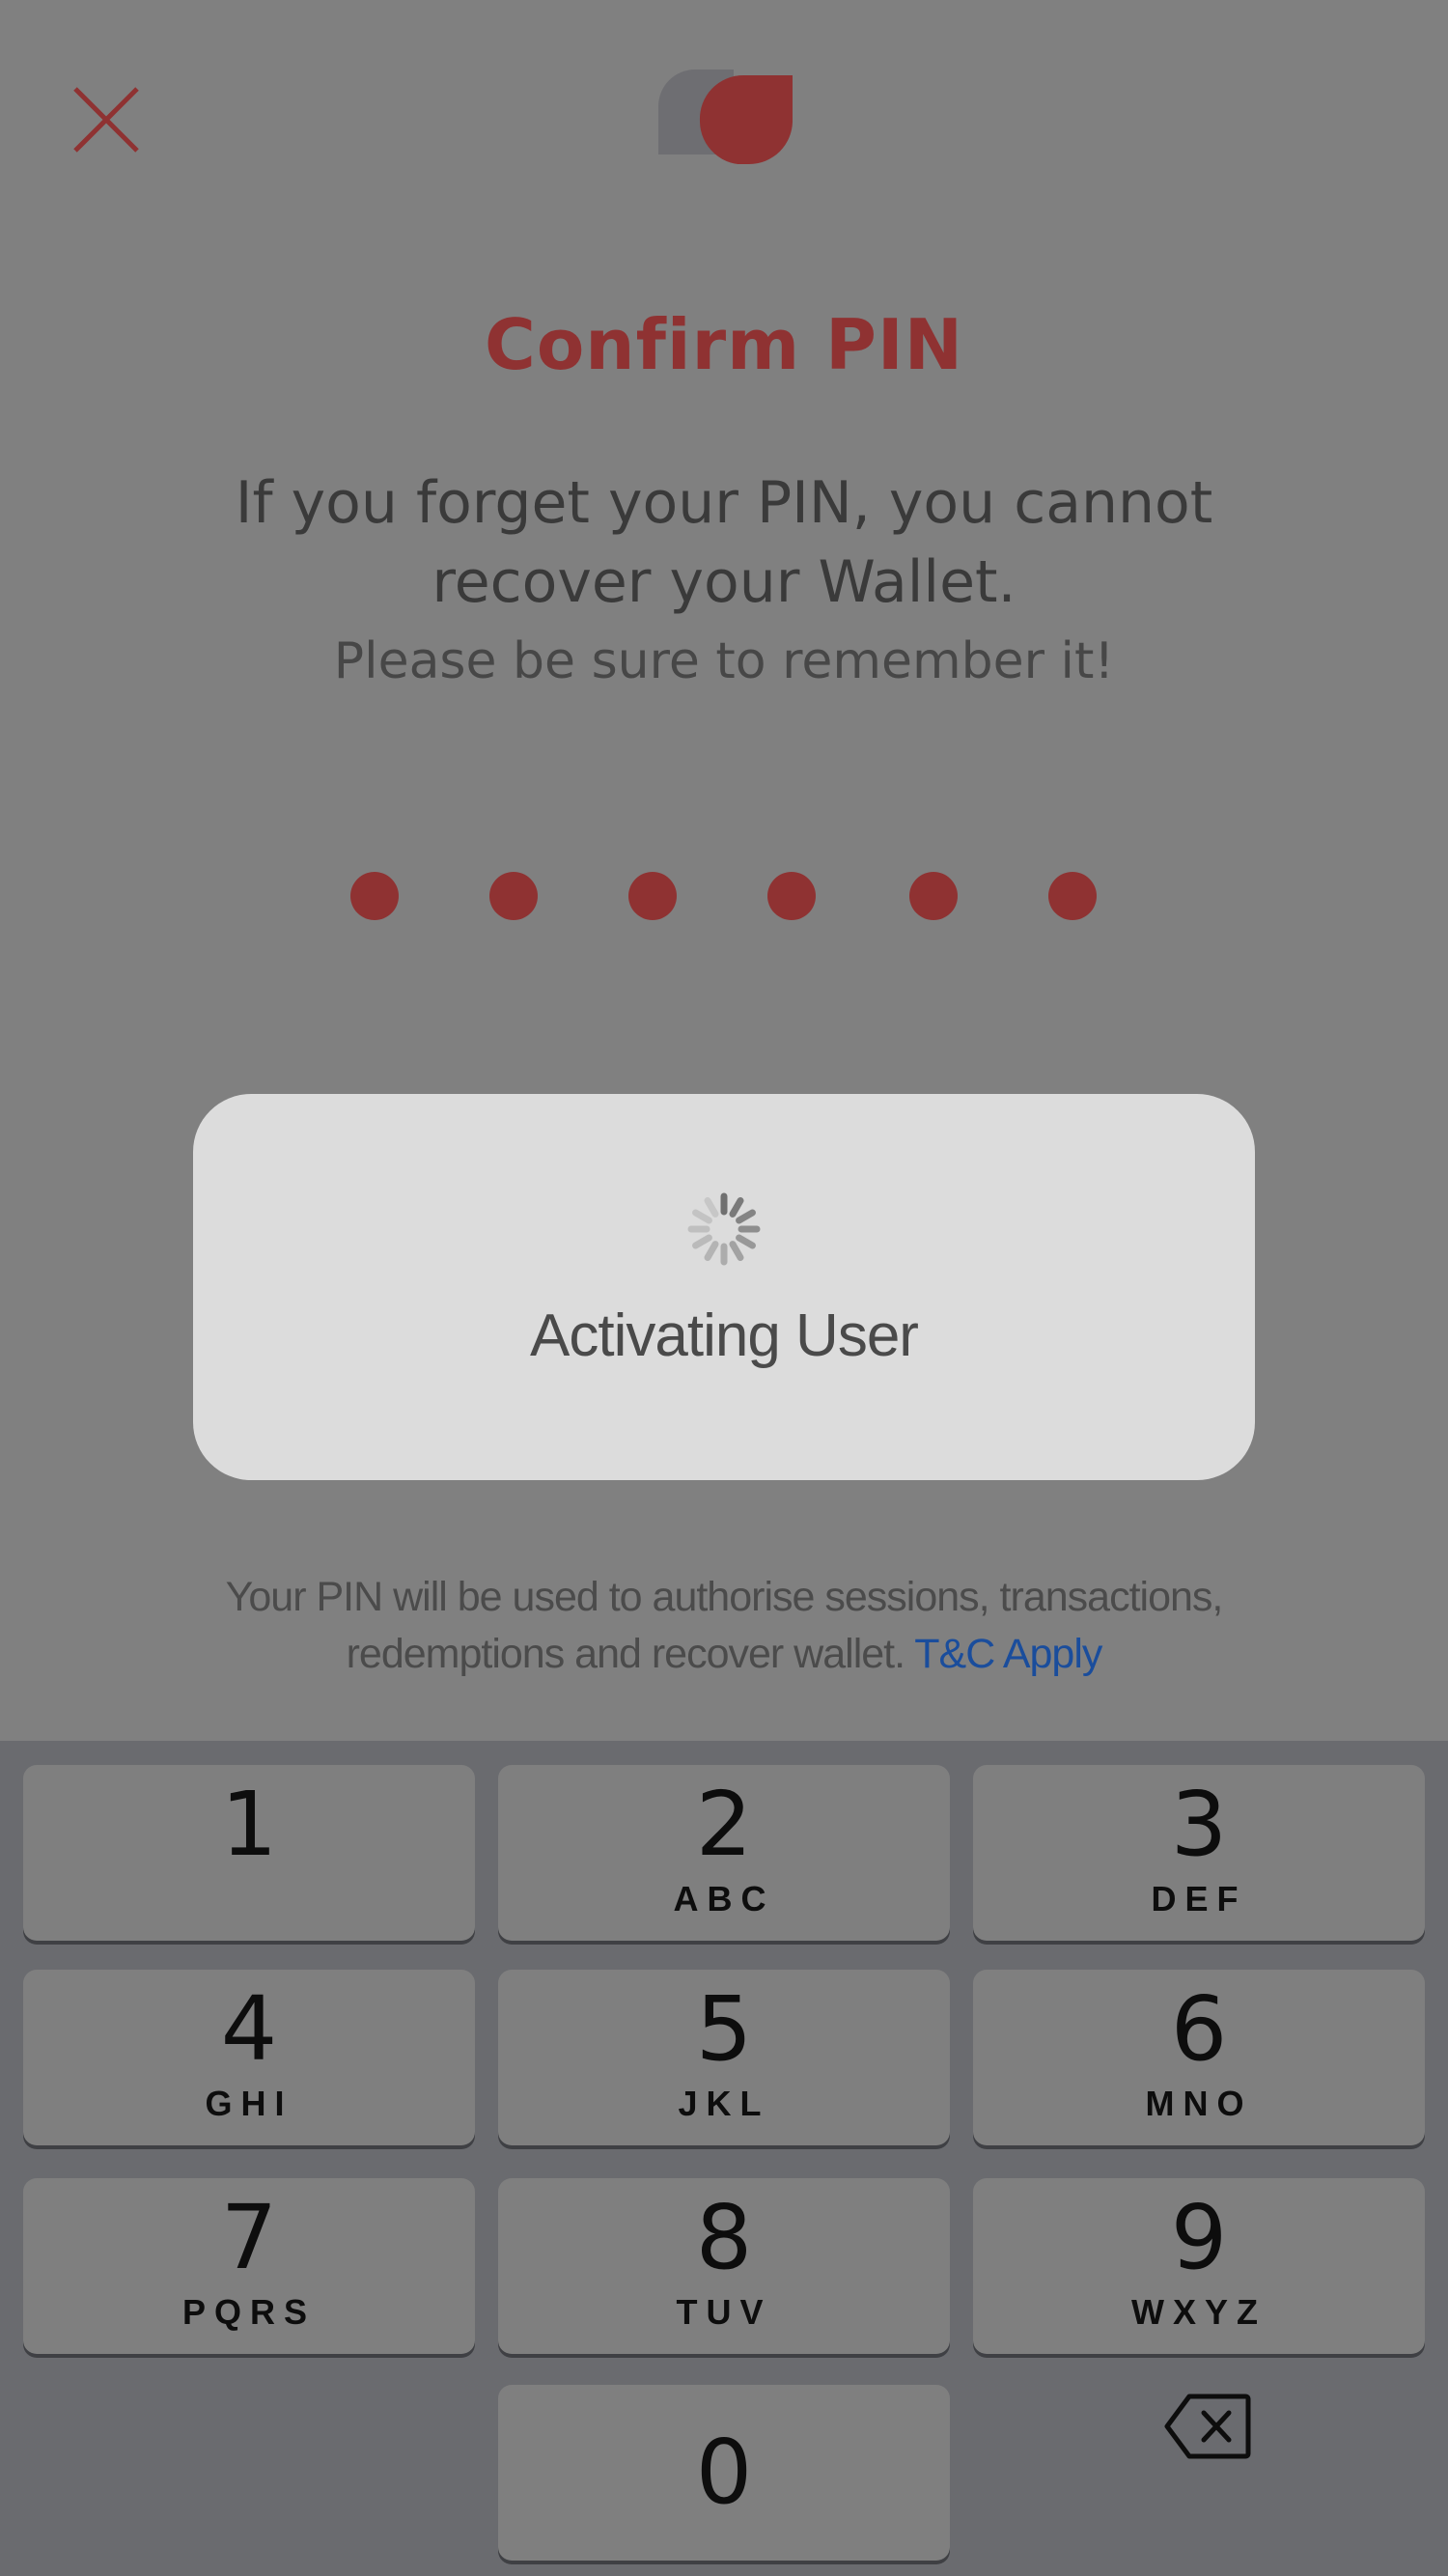 The width and height of the screenshot is (1448, 2576). Describe the element at coordinates (724, 345) in the screenshot. I see `page-title: Confirm PIN` at that location.